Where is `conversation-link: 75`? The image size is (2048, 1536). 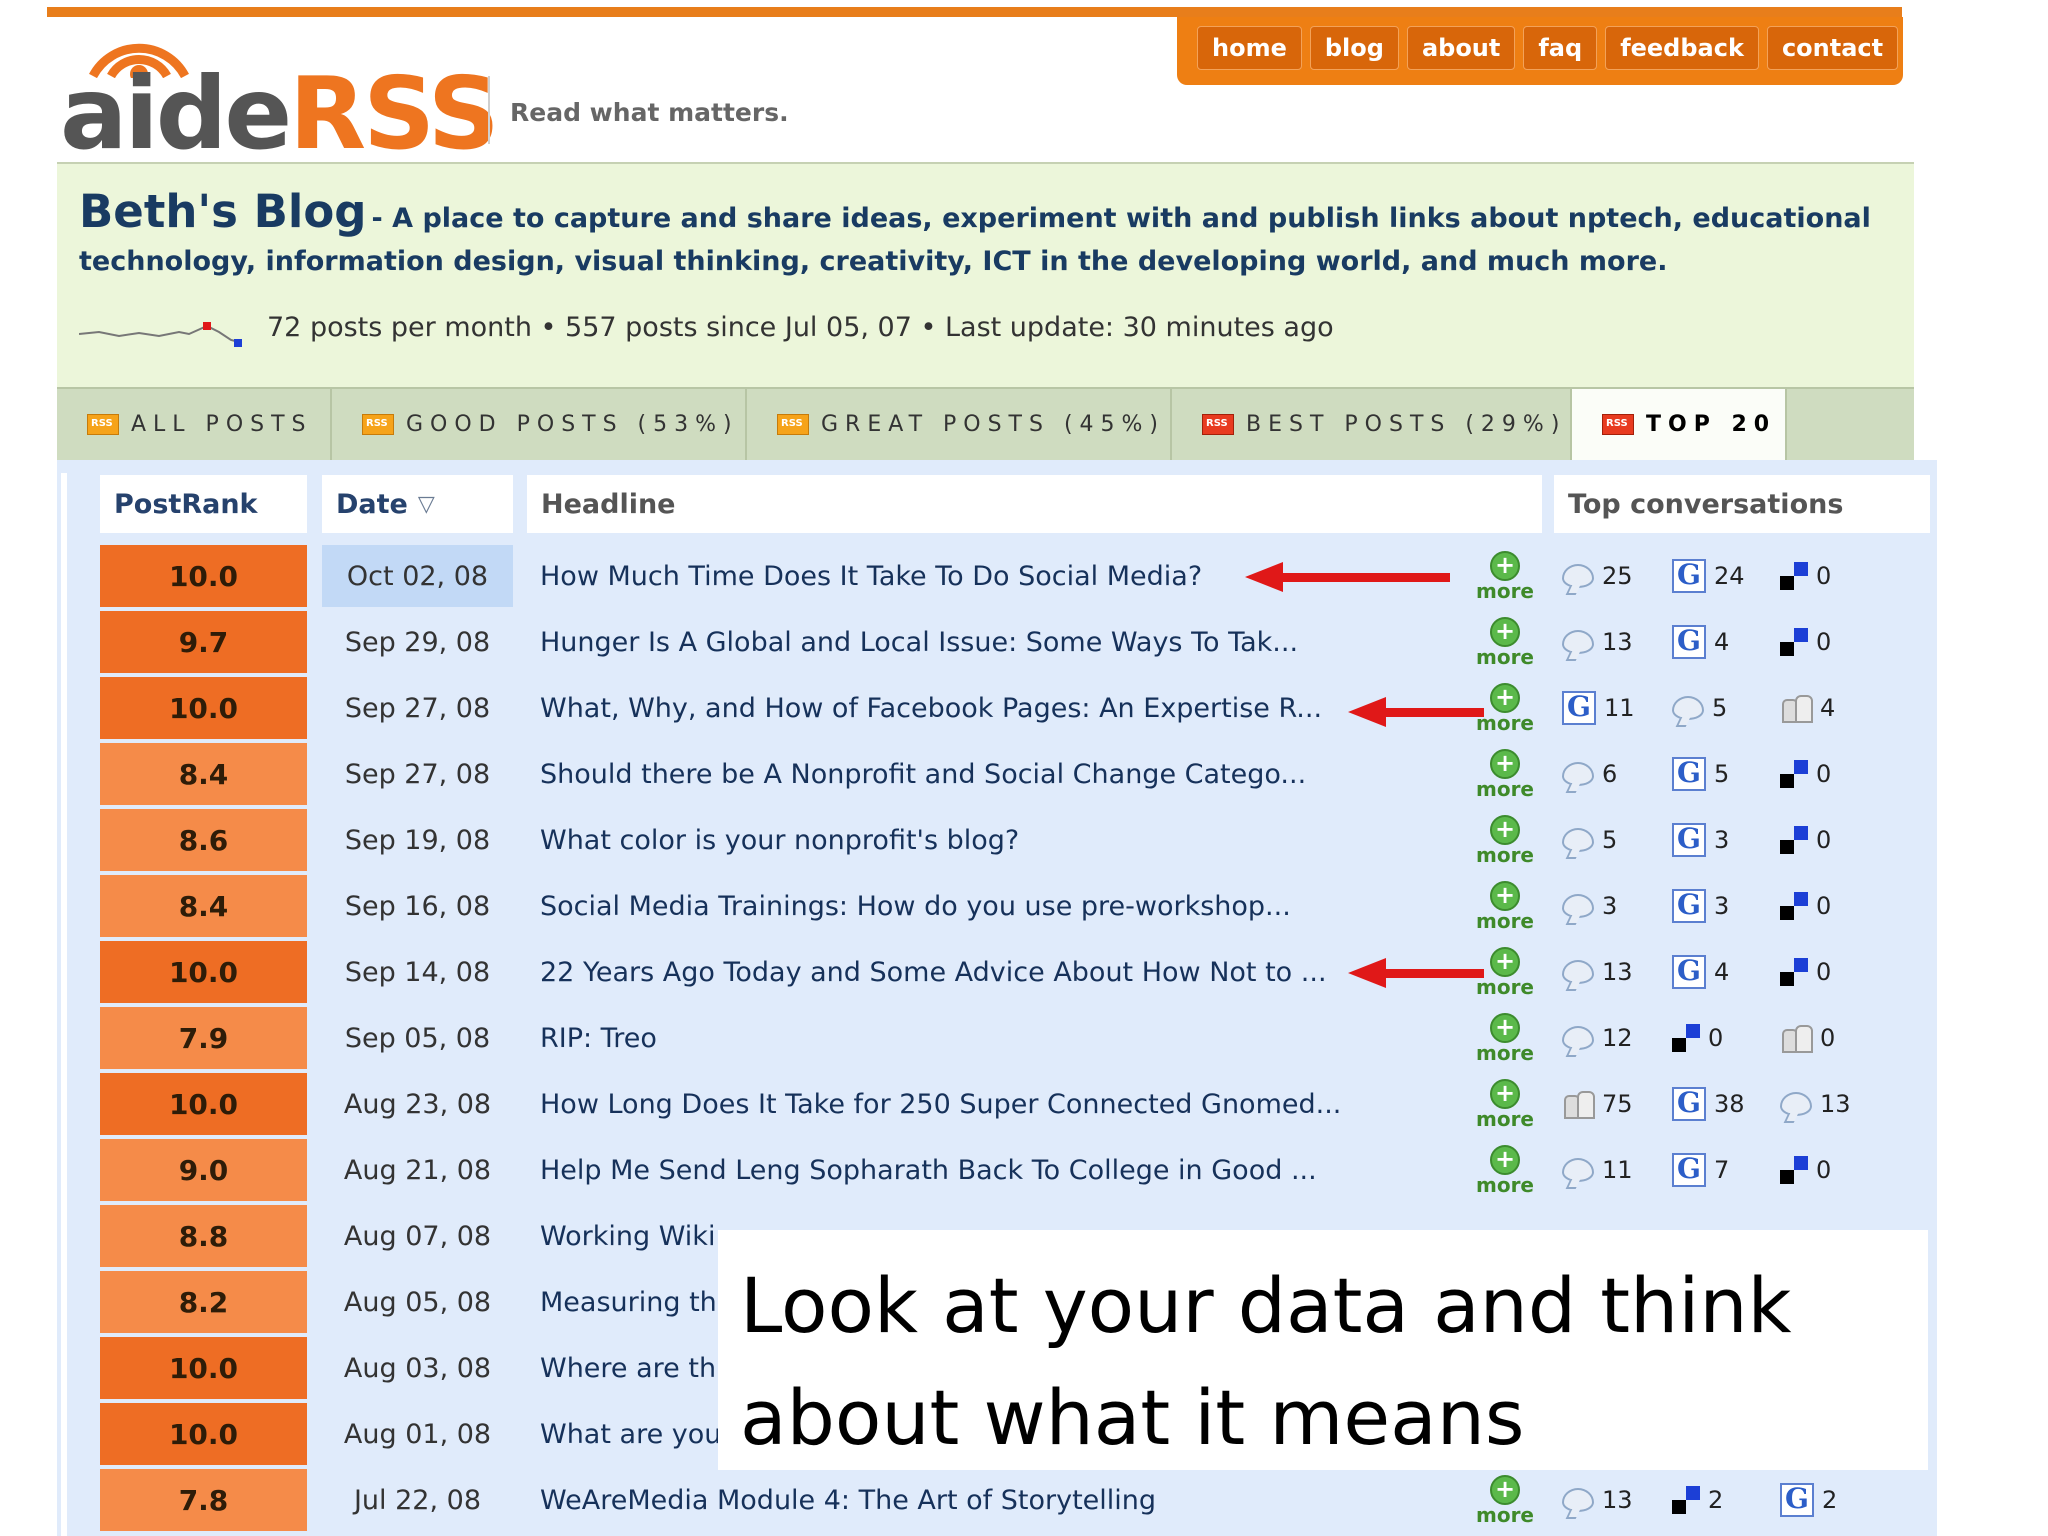 conversation-link: 75 is located at coordinates (1612, 1104).